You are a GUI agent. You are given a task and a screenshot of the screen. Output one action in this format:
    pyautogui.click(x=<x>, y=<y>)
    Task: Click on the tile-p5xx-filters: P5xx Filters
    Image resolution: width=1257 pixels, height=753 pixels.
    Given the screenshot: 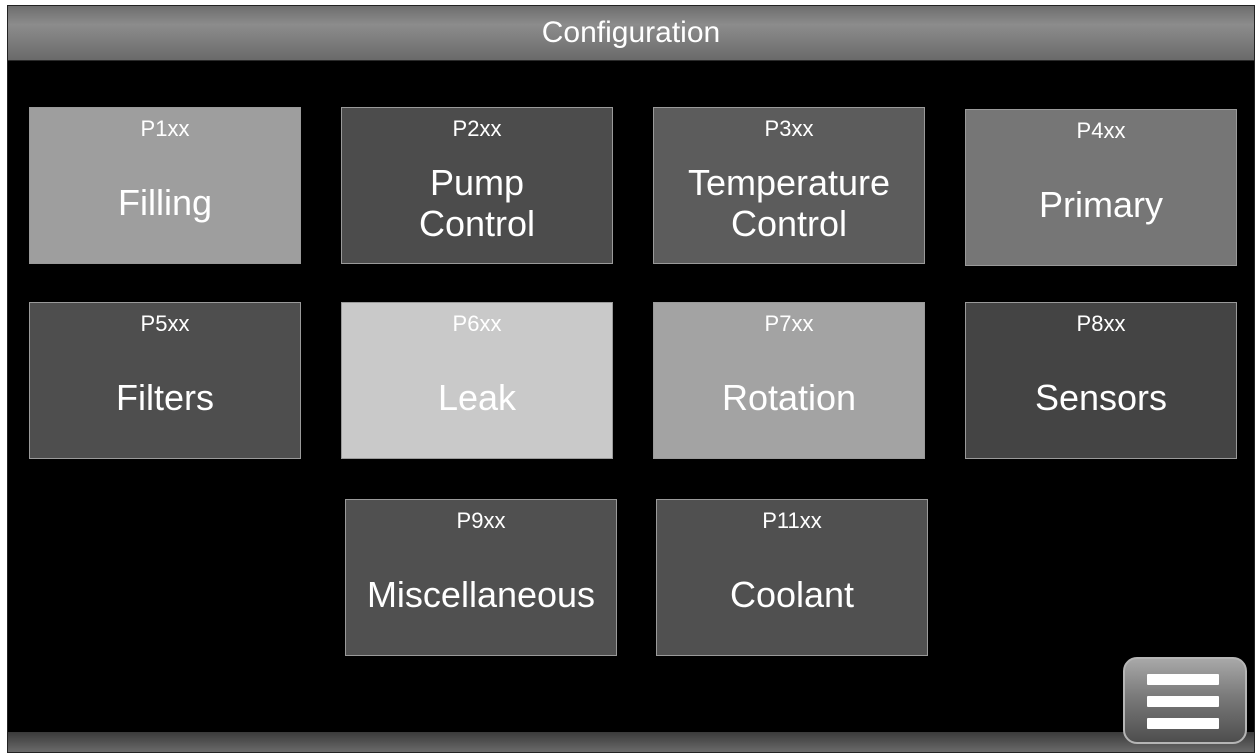 What is the action you would take?
    pyautogui.click(x=165, y=380)
    